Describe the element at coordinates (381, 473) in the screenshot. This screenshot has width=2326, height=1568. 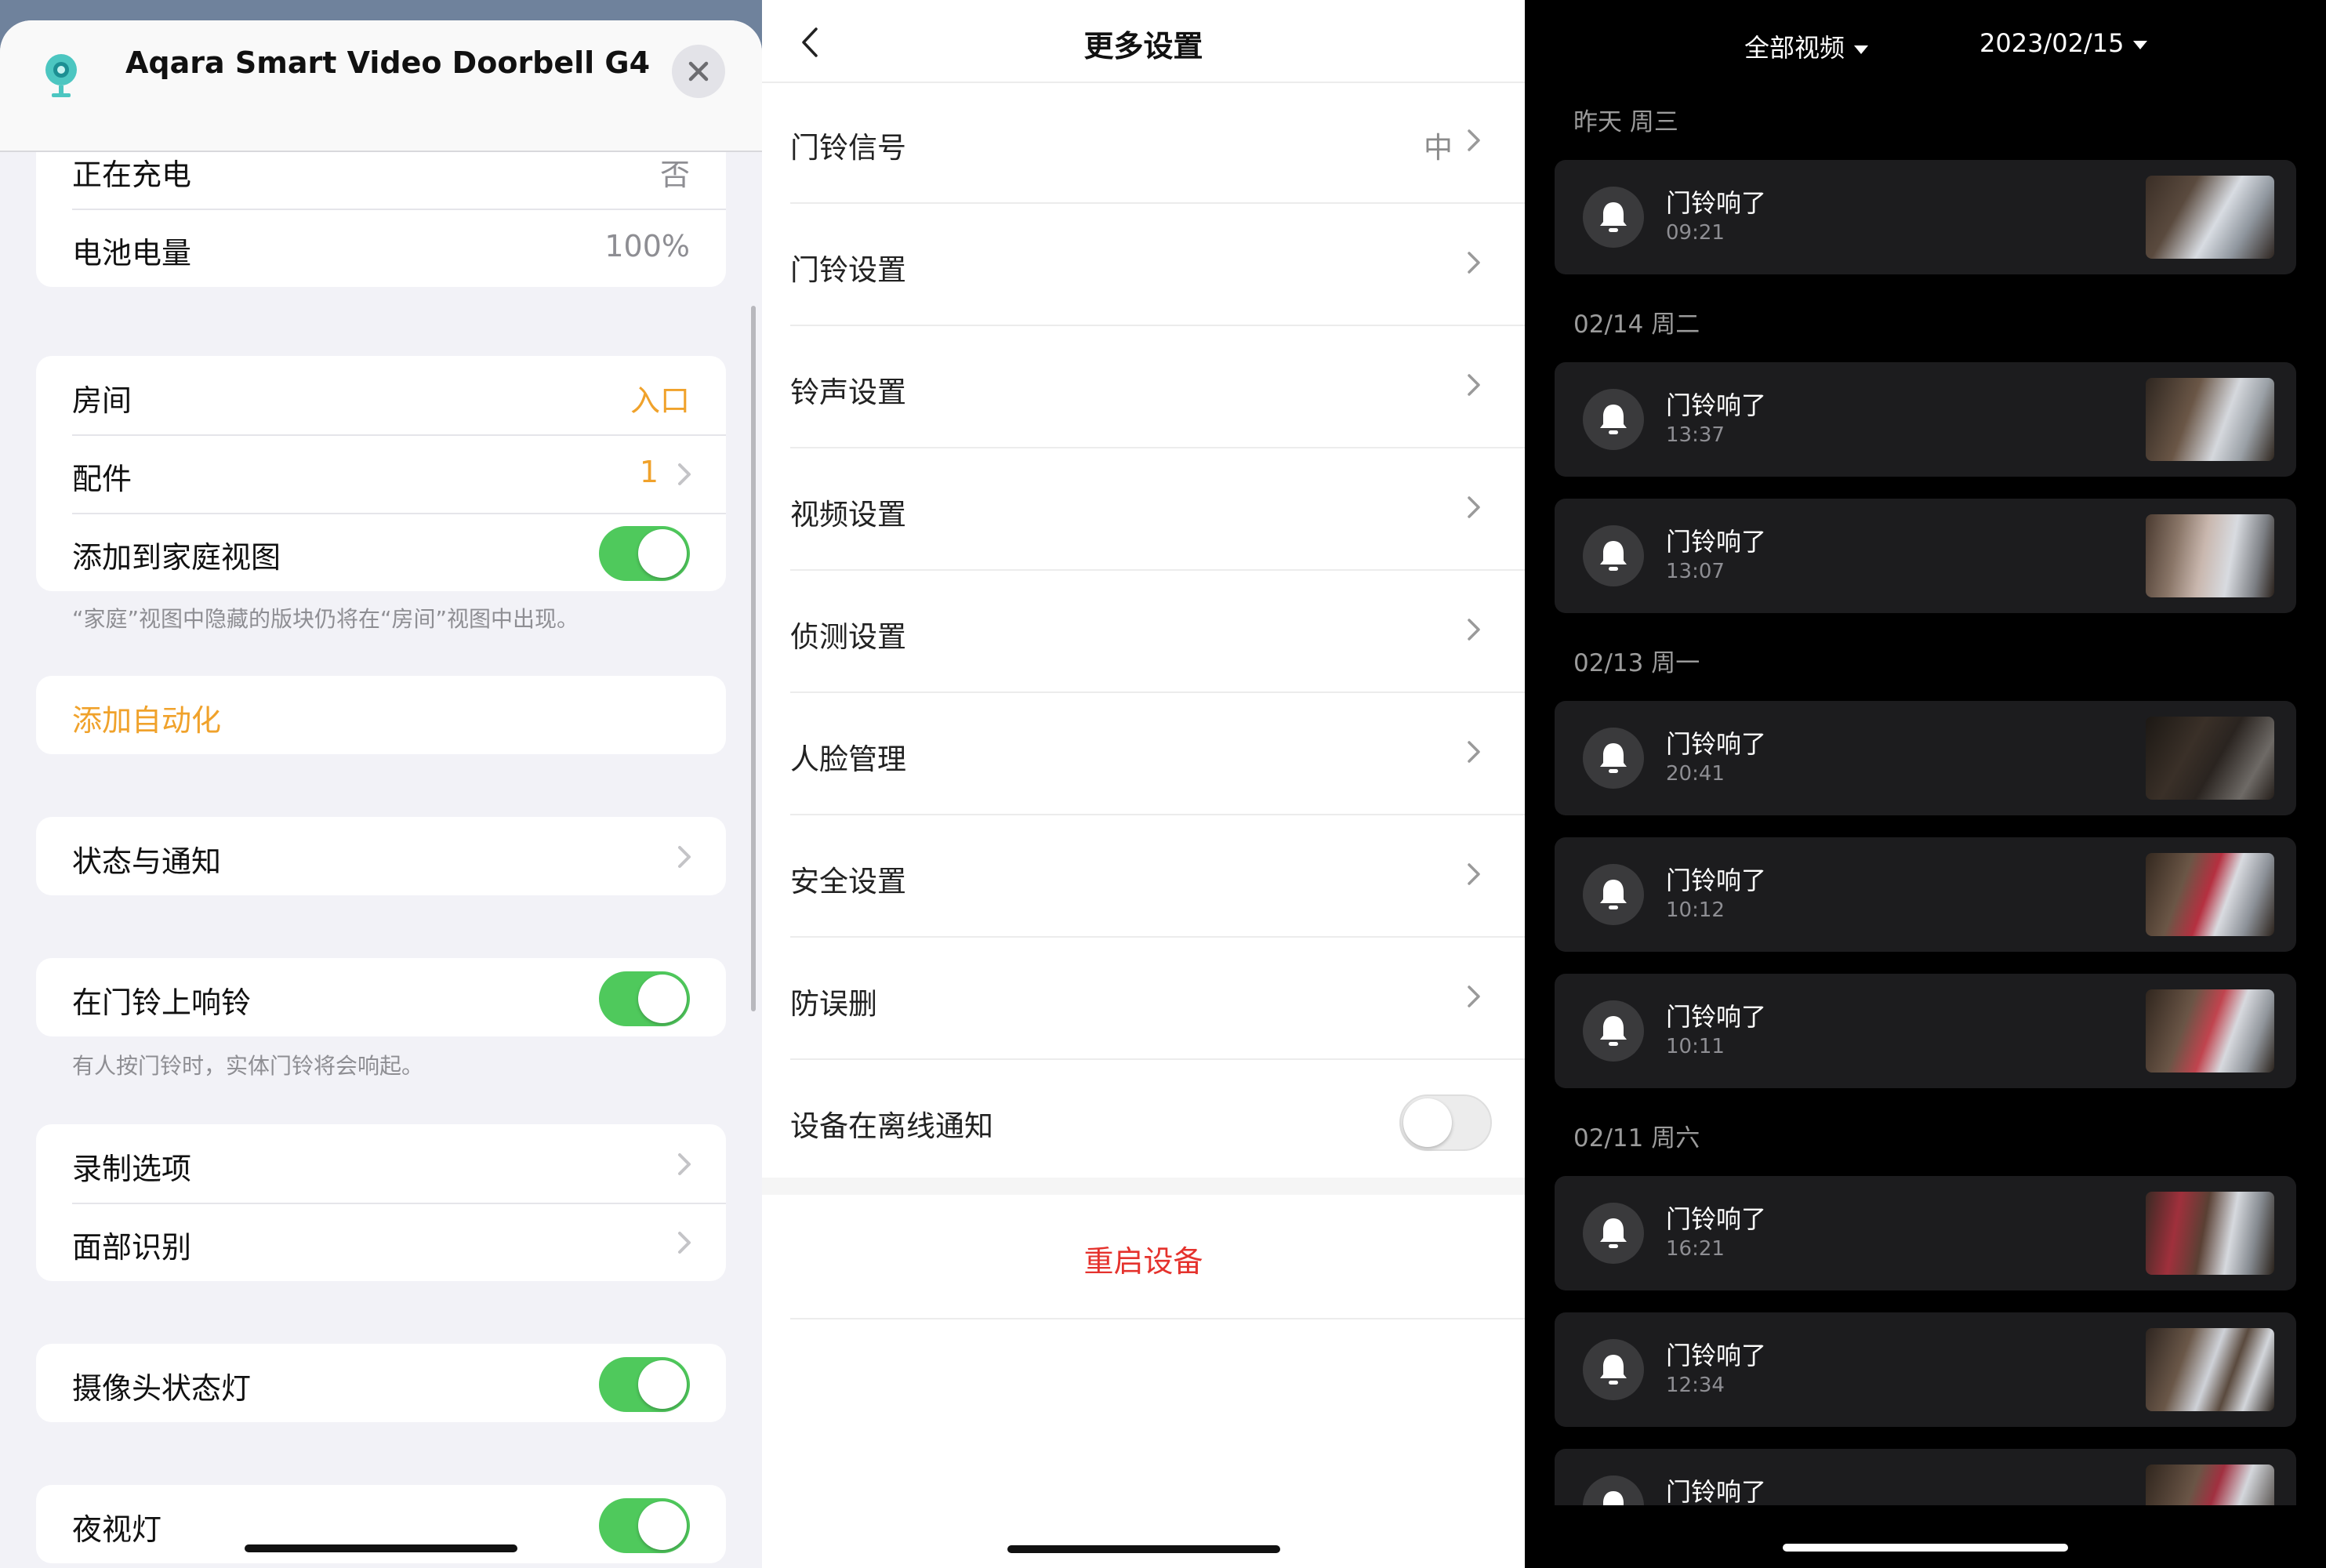
I see `accessory-row: 配件 1` at that location.